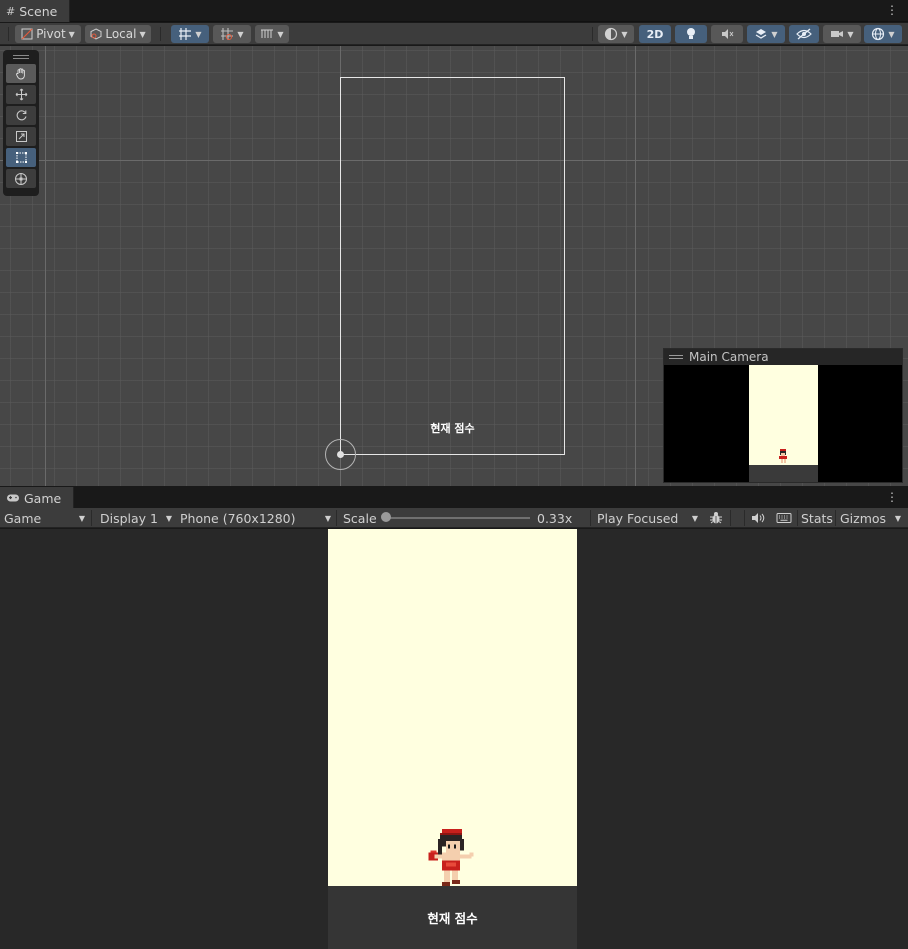 This screenshot has width=908, height=949. I want to click on grid-snap-toggle: ▼, so click(190, 34).